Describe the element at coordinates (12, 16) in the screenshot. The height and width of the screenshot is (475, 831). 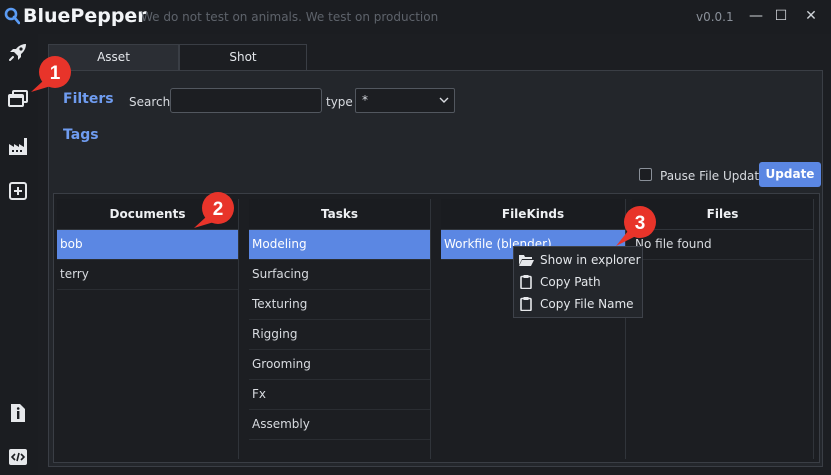
I see `logo-icon` at that location.